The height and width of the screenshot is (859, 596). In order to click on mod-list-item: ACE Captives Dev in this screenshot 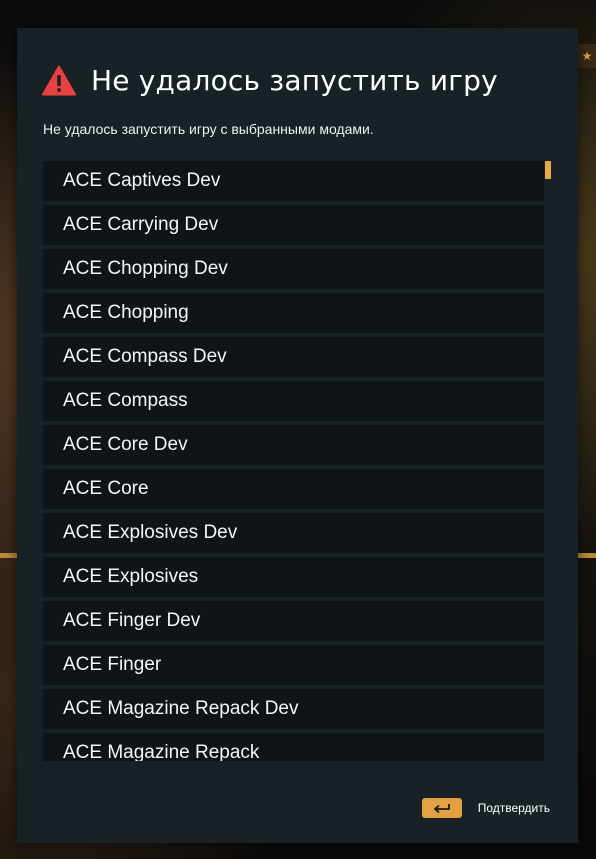, I will do `click(293, 181)`.